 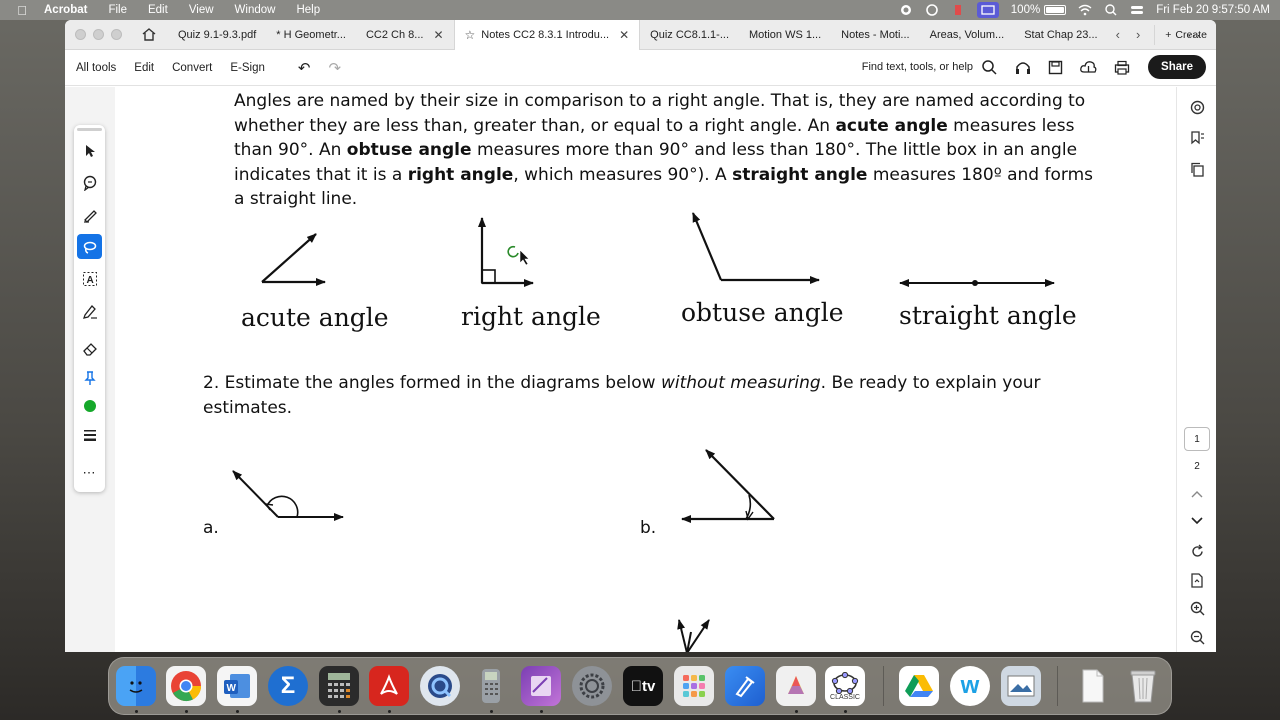 What do you see at coordinates (89, 246) in the screenshot?
I see `draw-freeform-icon` at bounding box center [89, 246].